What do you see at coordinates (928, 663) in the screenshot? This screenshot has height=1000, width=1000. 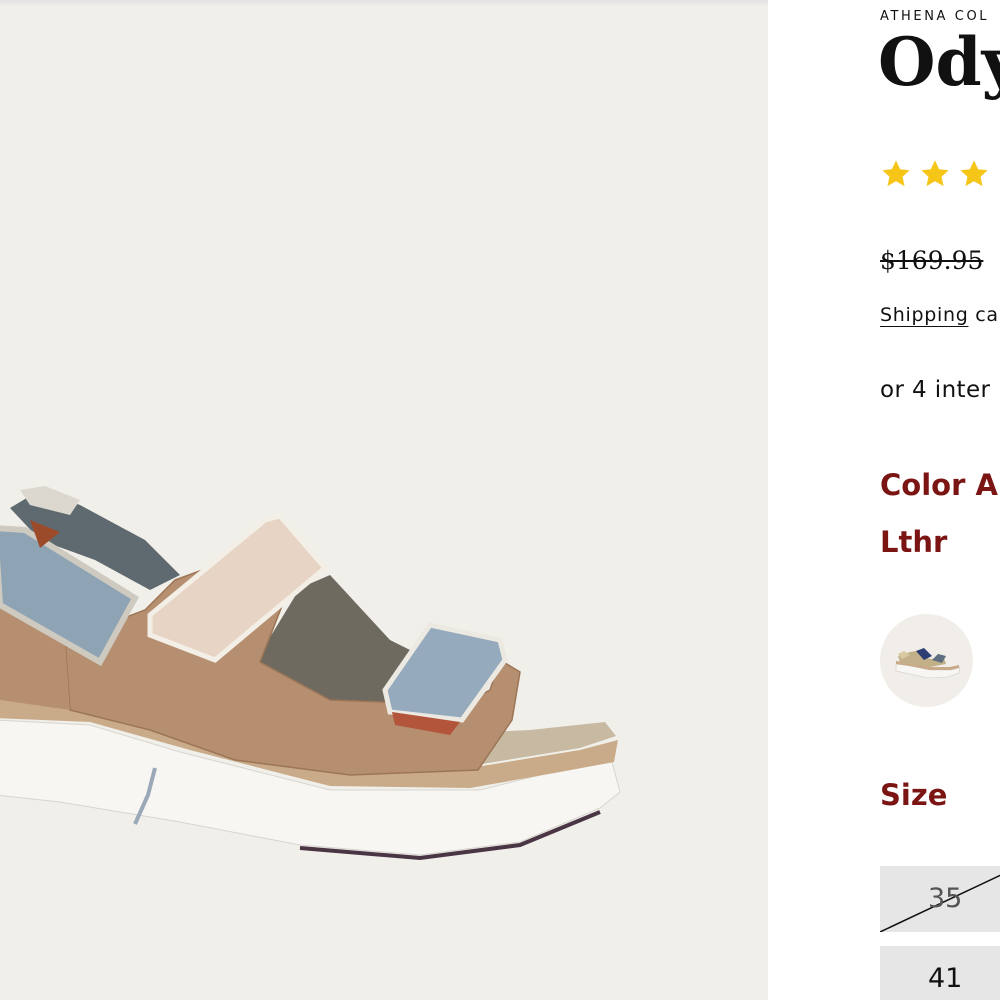 I see `sandal-thumbnail` at bounding box center [928, 663].